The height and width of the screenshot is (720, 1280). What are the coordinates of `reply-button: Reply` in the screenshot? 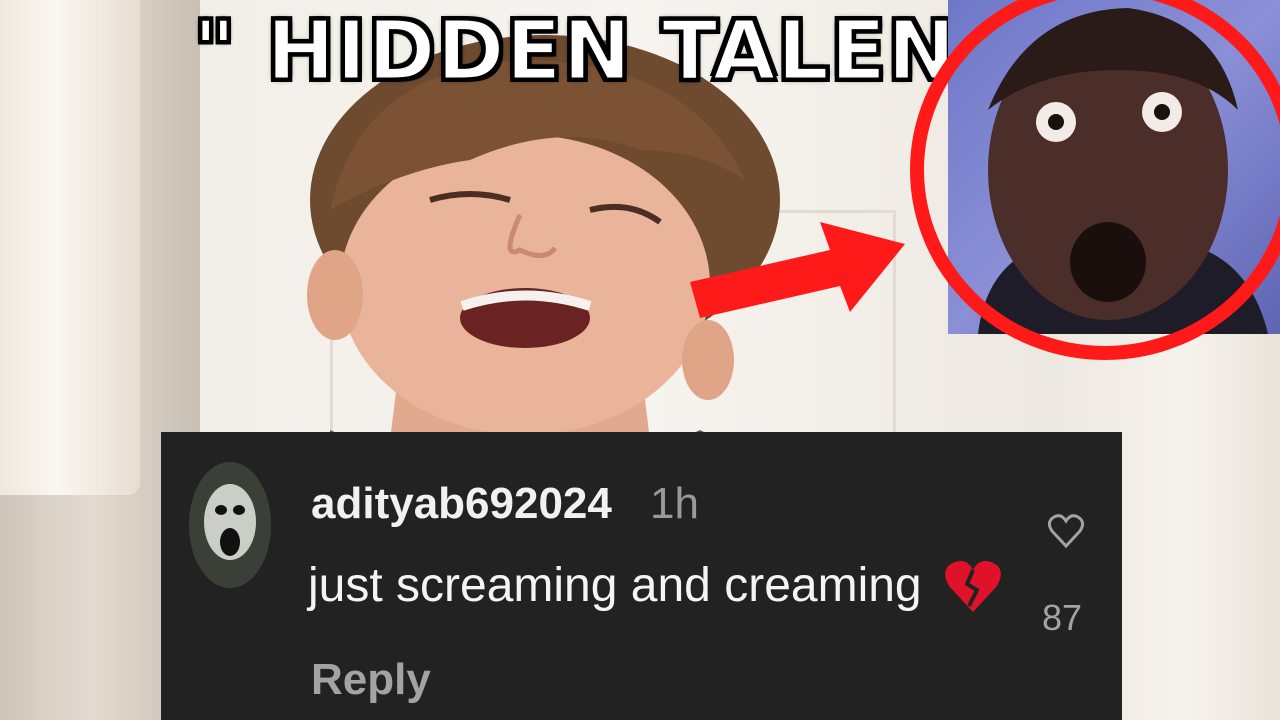 It's located at (371, 680).